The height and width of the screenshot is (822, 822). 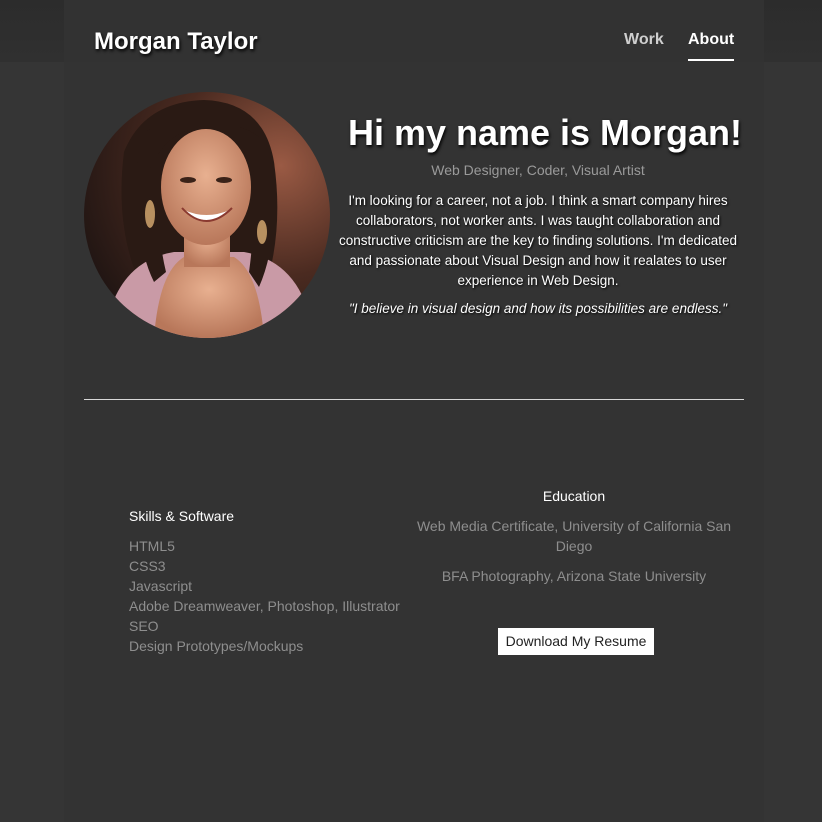 What do you see at coordinates (152, 546) in the screenshot?
I see `skill-item: HTML5` at bounding box center [152, 546].